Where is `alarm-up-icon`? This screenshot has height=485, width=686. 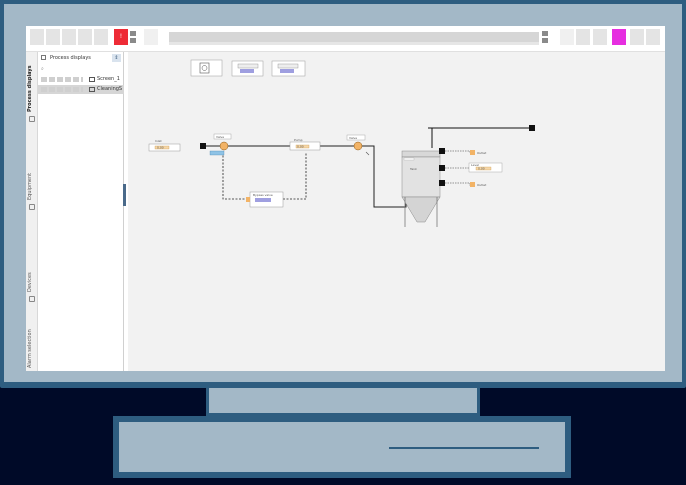
alarm-up-icon is located at coordinates (545, 33).